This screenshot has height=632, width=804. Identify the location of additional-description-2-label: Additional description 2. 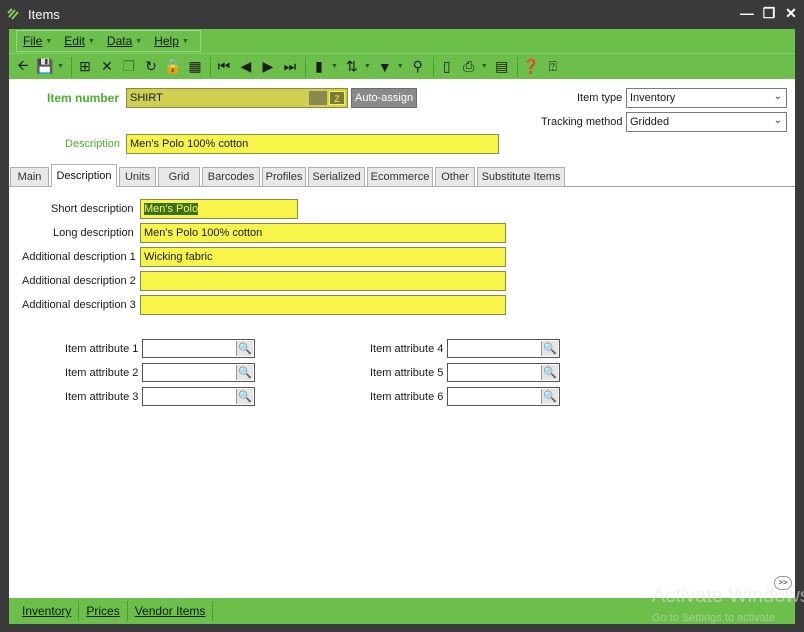
(79, 281).